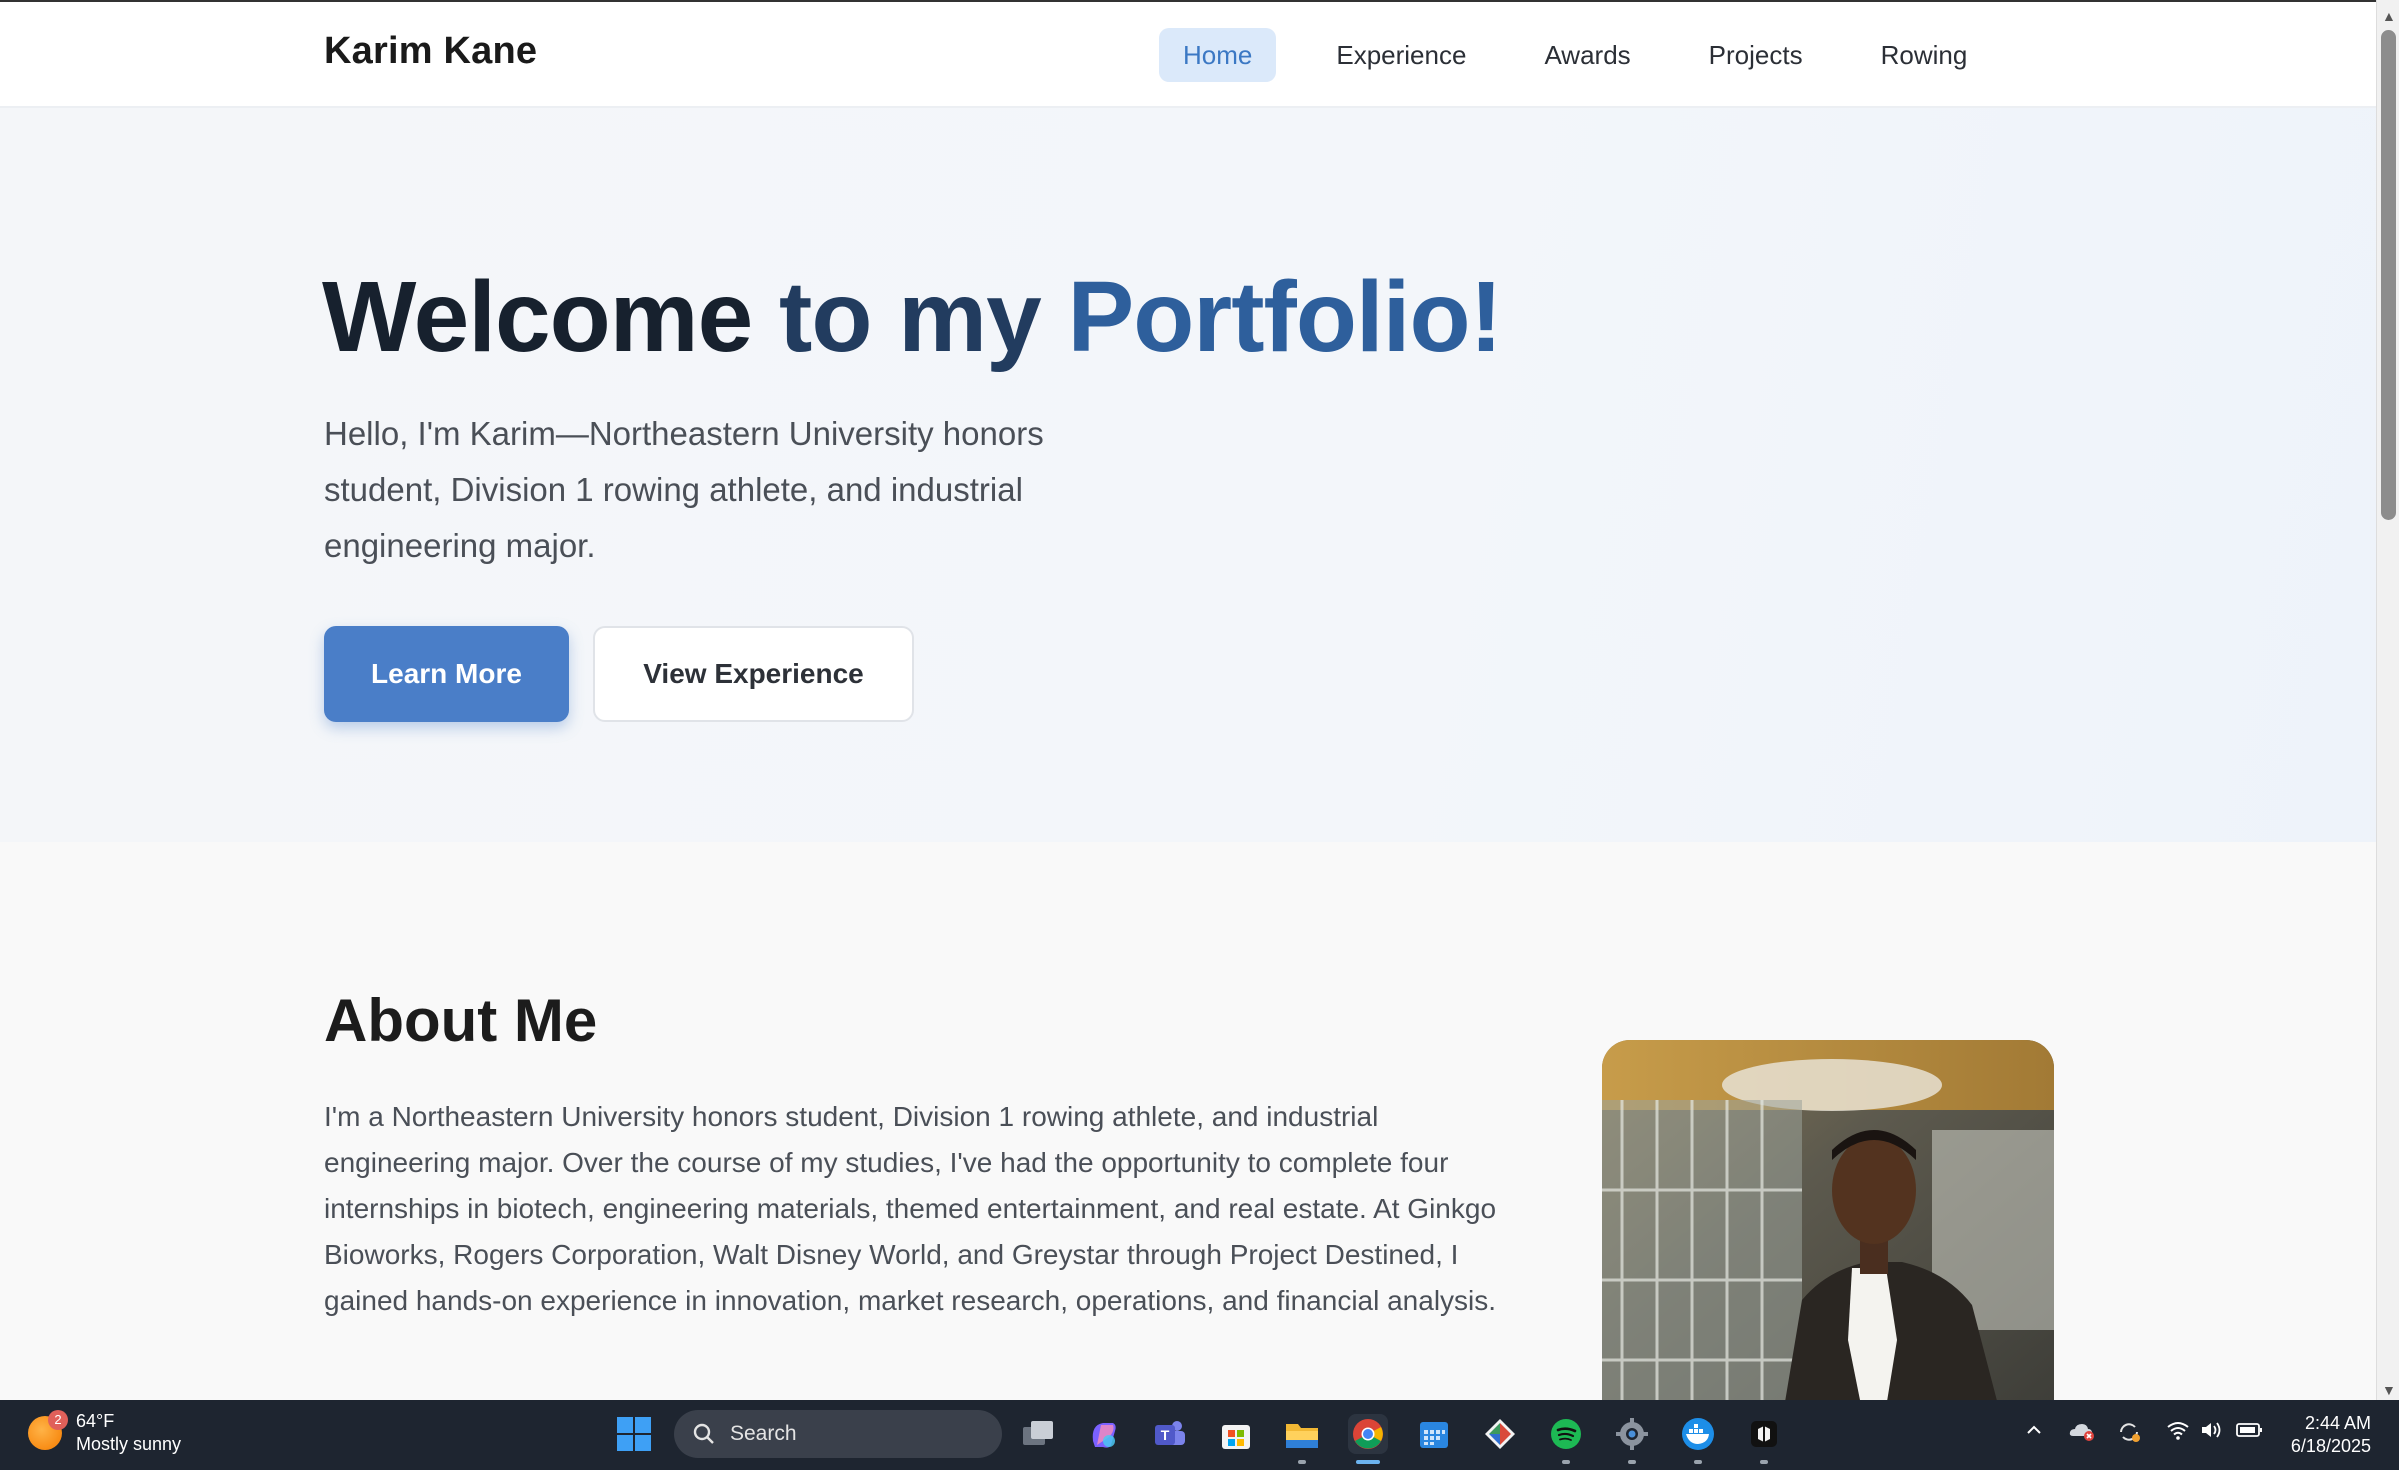 This screenshot has height=1470, width=2399. What do you see at coordinates (1401, 55) in the screenshot?
I see `nav-link-experience: Experience` at bounding box center [1401, 55].